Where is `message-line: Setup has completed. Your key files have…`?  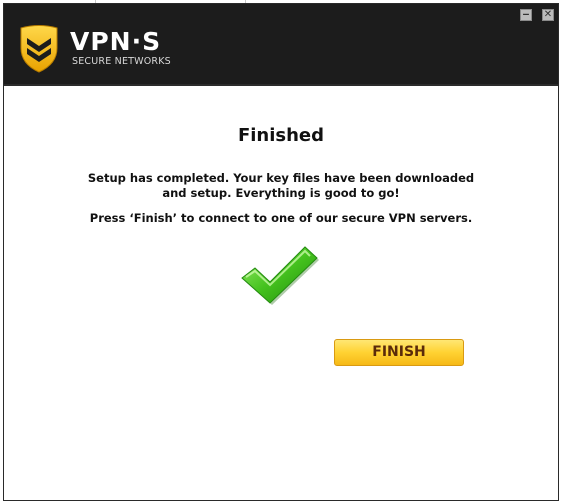
message-line: Setup has completed. Your key files have… is located at coordinates (281, 178).